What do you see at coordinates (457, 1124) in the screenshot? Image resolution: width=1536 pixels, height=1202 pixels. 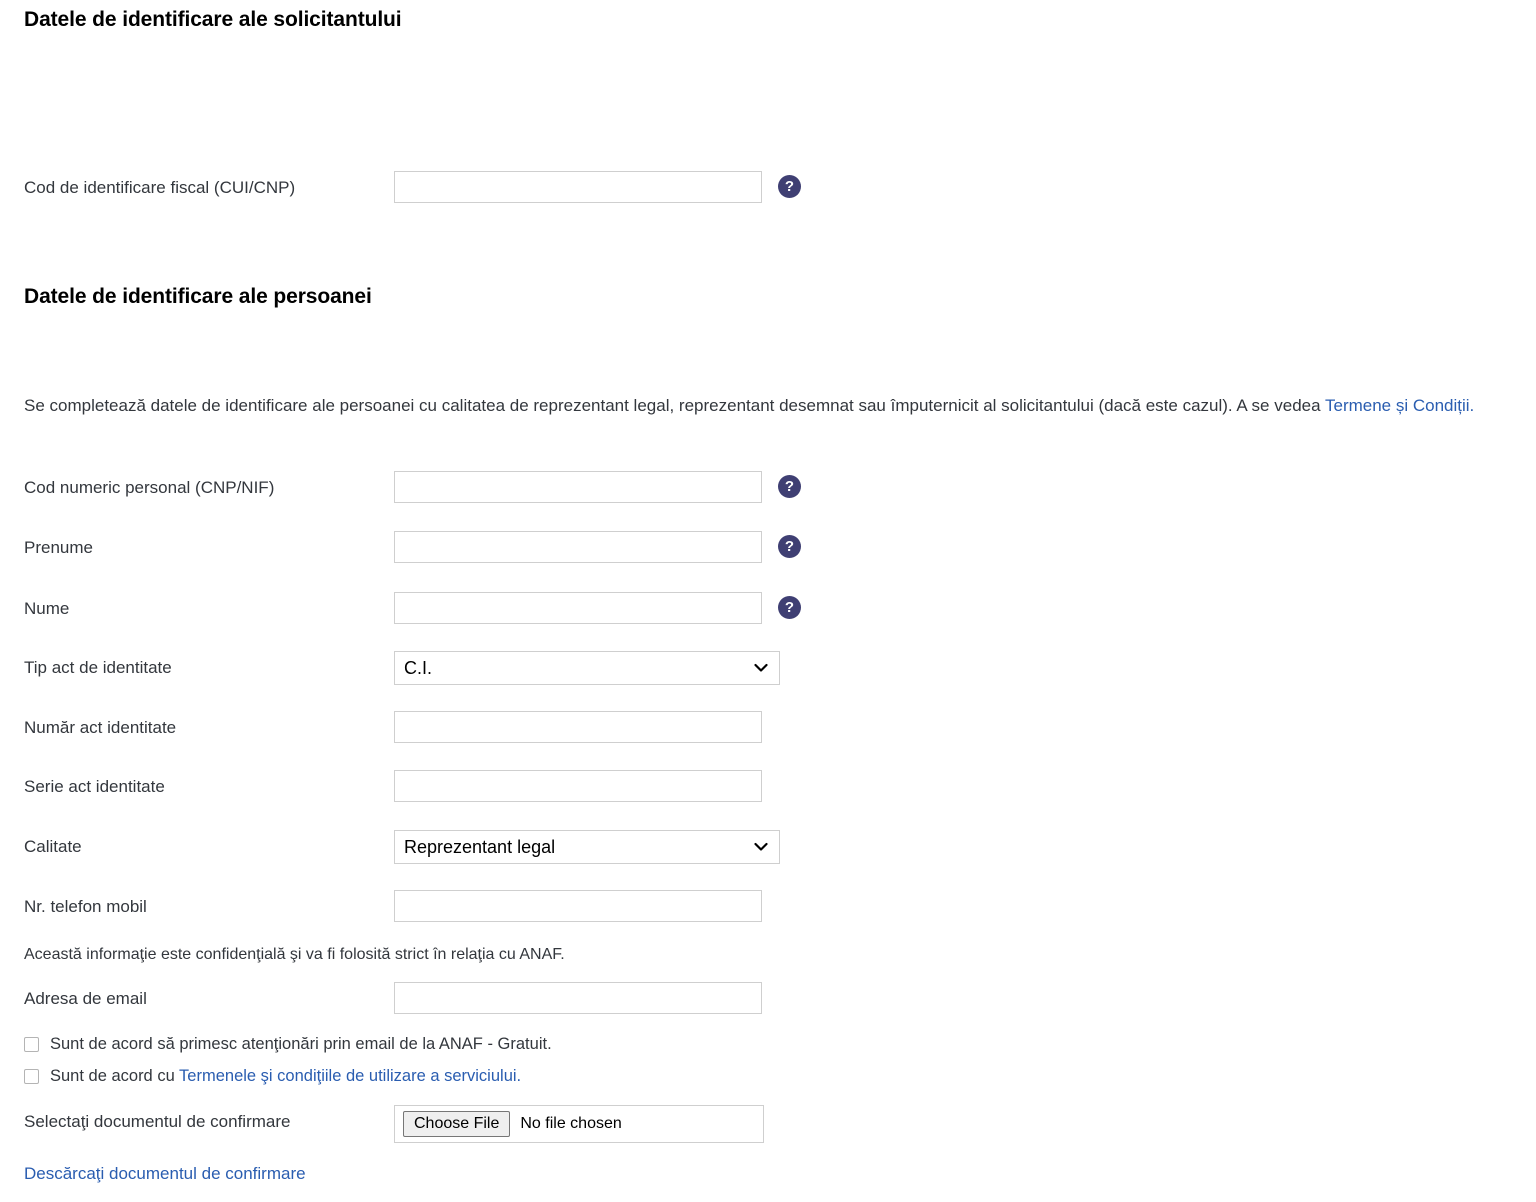 I see `choose-file-button: Choose File` at bounding box center [457, 1124].